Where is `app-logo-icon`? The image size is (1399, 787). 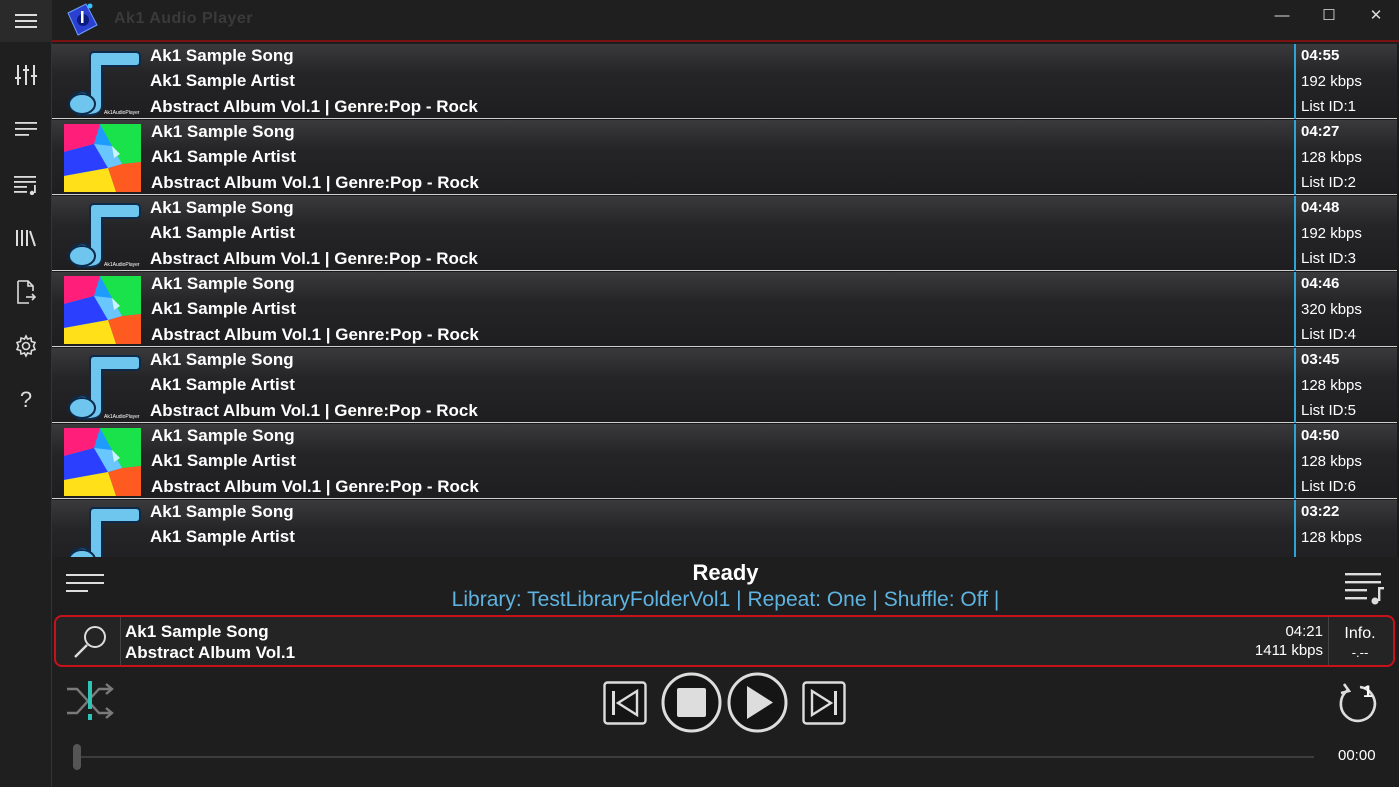
app-logo-icon is located at coordinates (82, 19).